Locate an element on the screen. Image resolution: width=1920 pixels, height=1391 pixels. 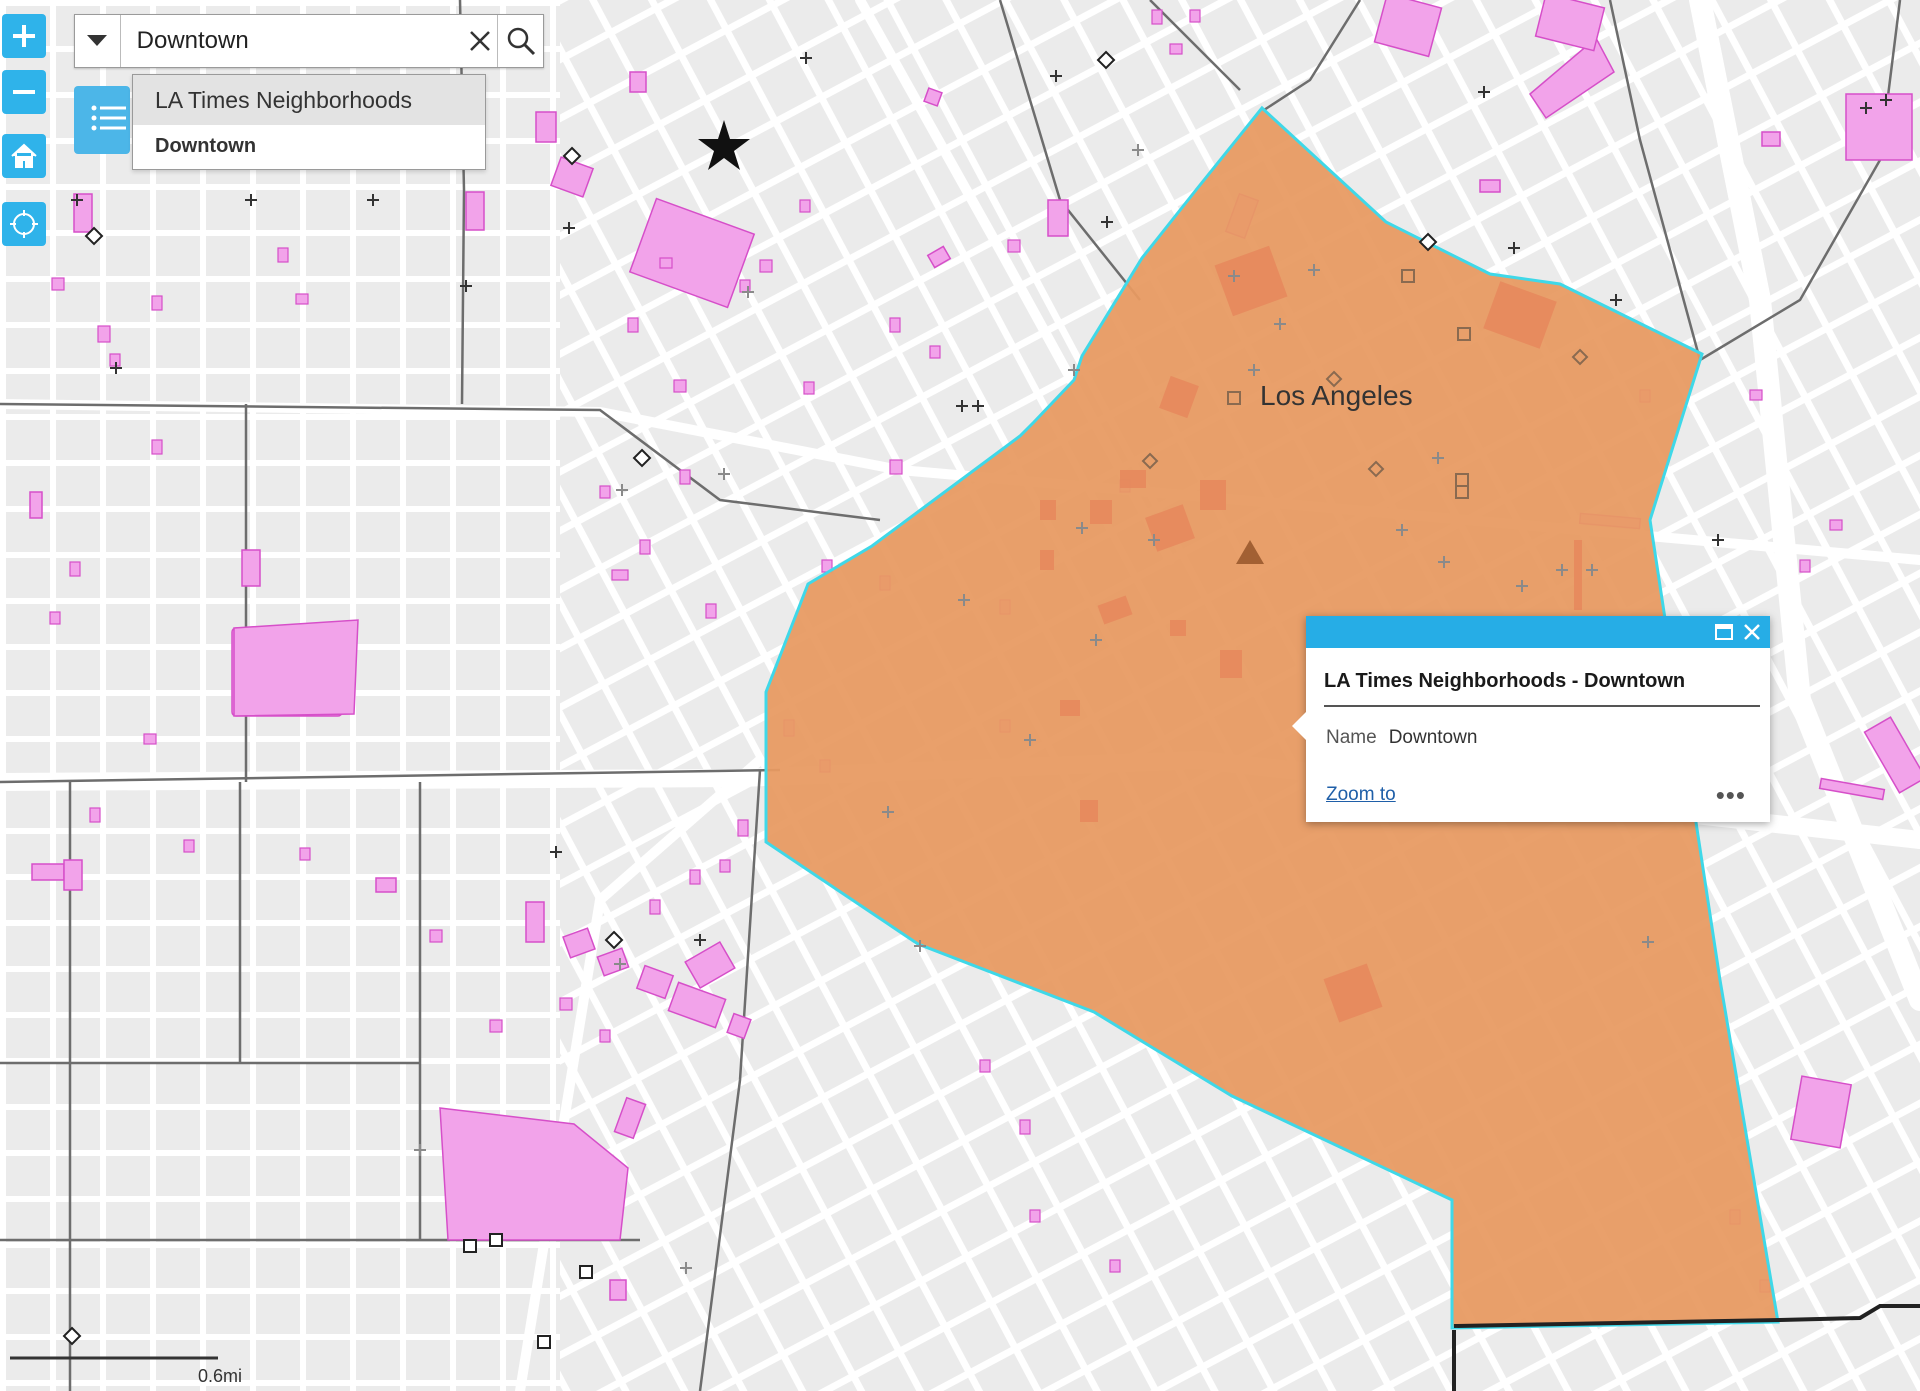
city-label: Los Angeles is located at coordinates (1336, 395).